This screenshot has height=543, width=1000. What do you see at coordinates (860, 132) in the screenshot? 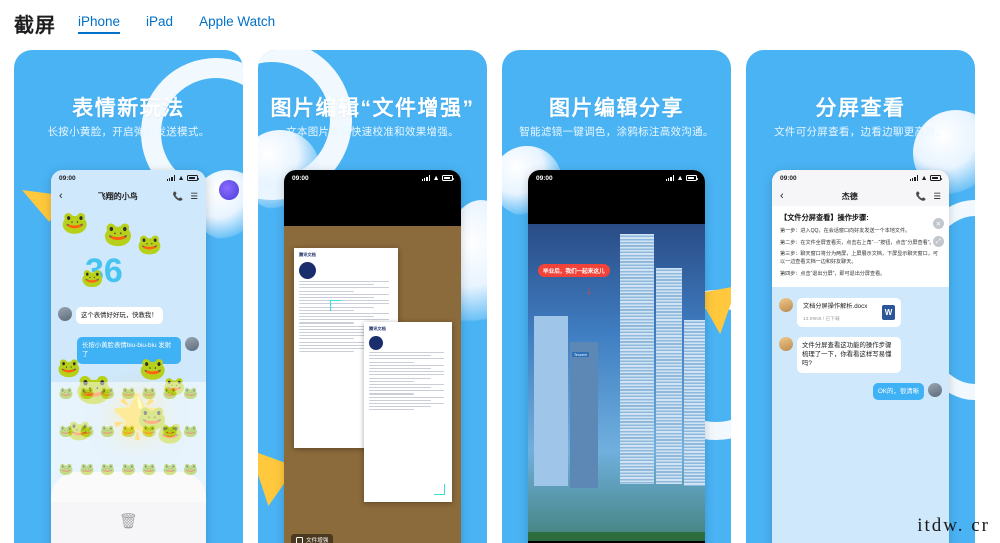
I see `card-subtitle-4: 文件可分屏查看，边看边聊更高效。` at bounding box center [860, 132].